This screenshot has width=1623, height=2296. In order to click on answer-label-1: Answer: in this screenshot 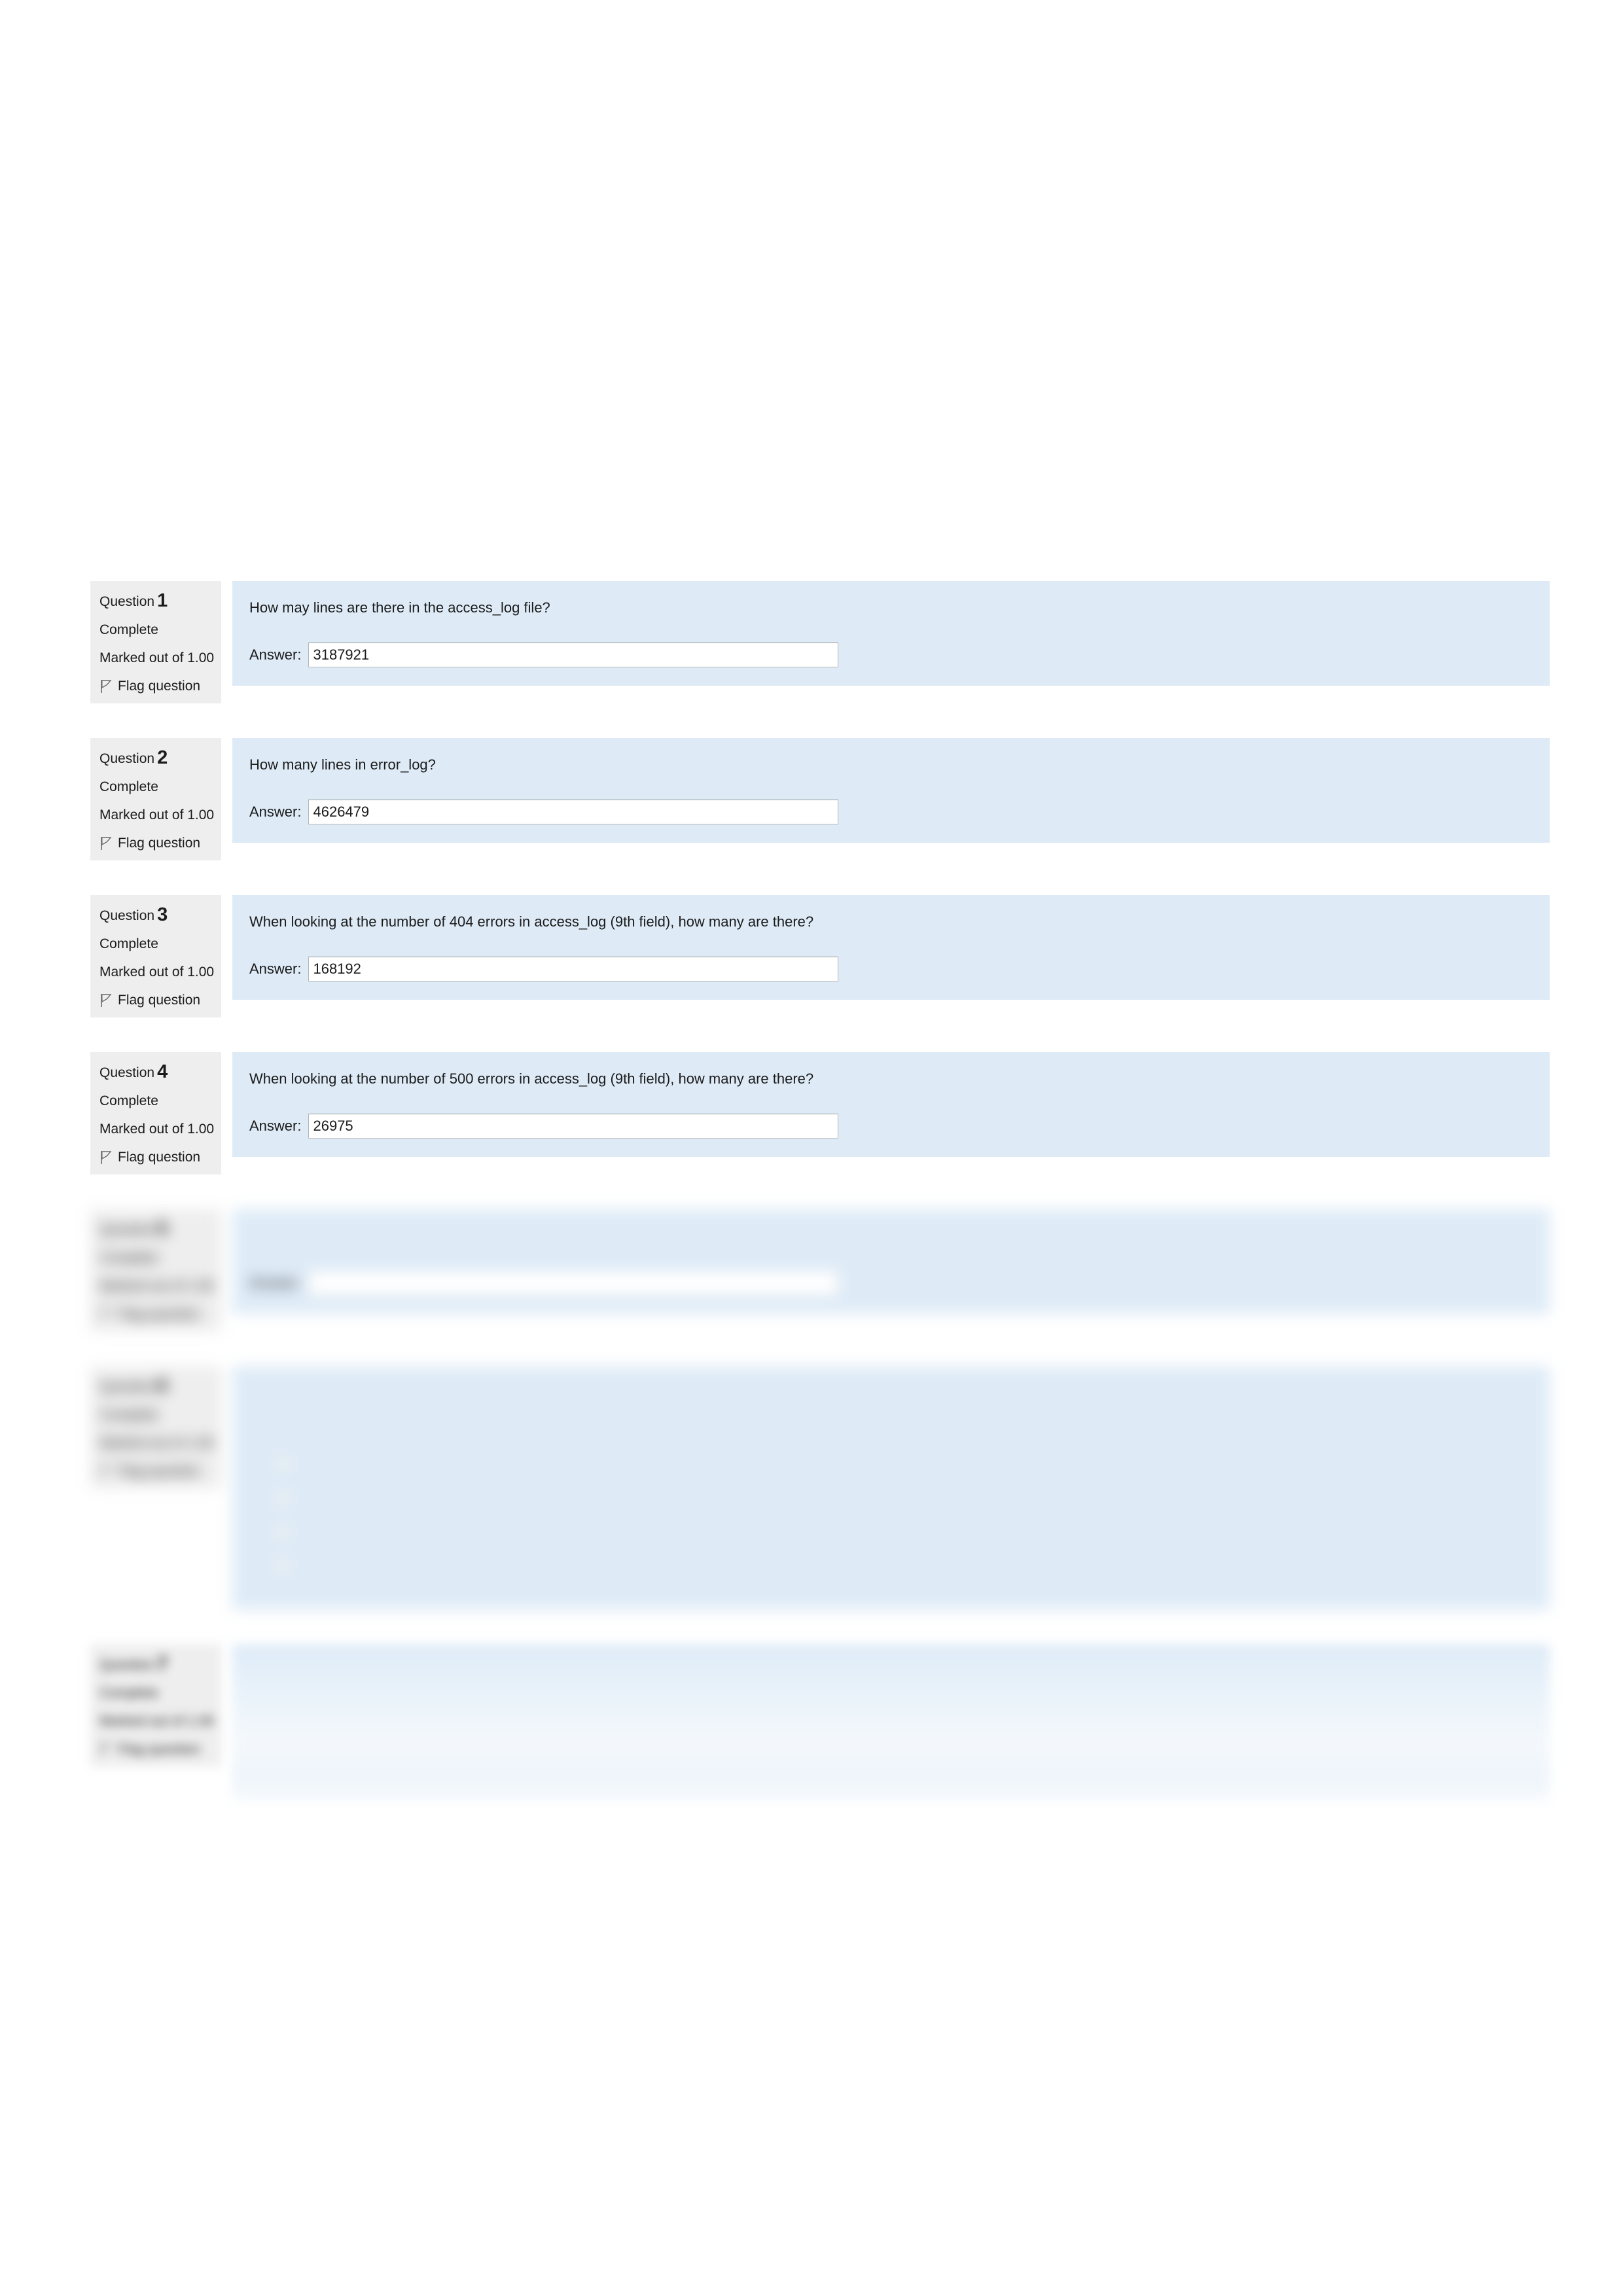, I will do `click(275, 654)`.